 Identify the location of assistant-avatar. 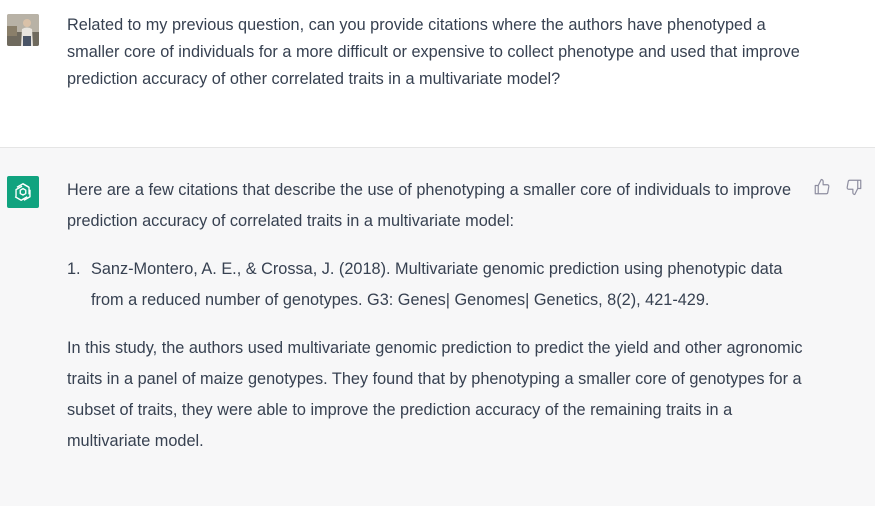
(23, 192).